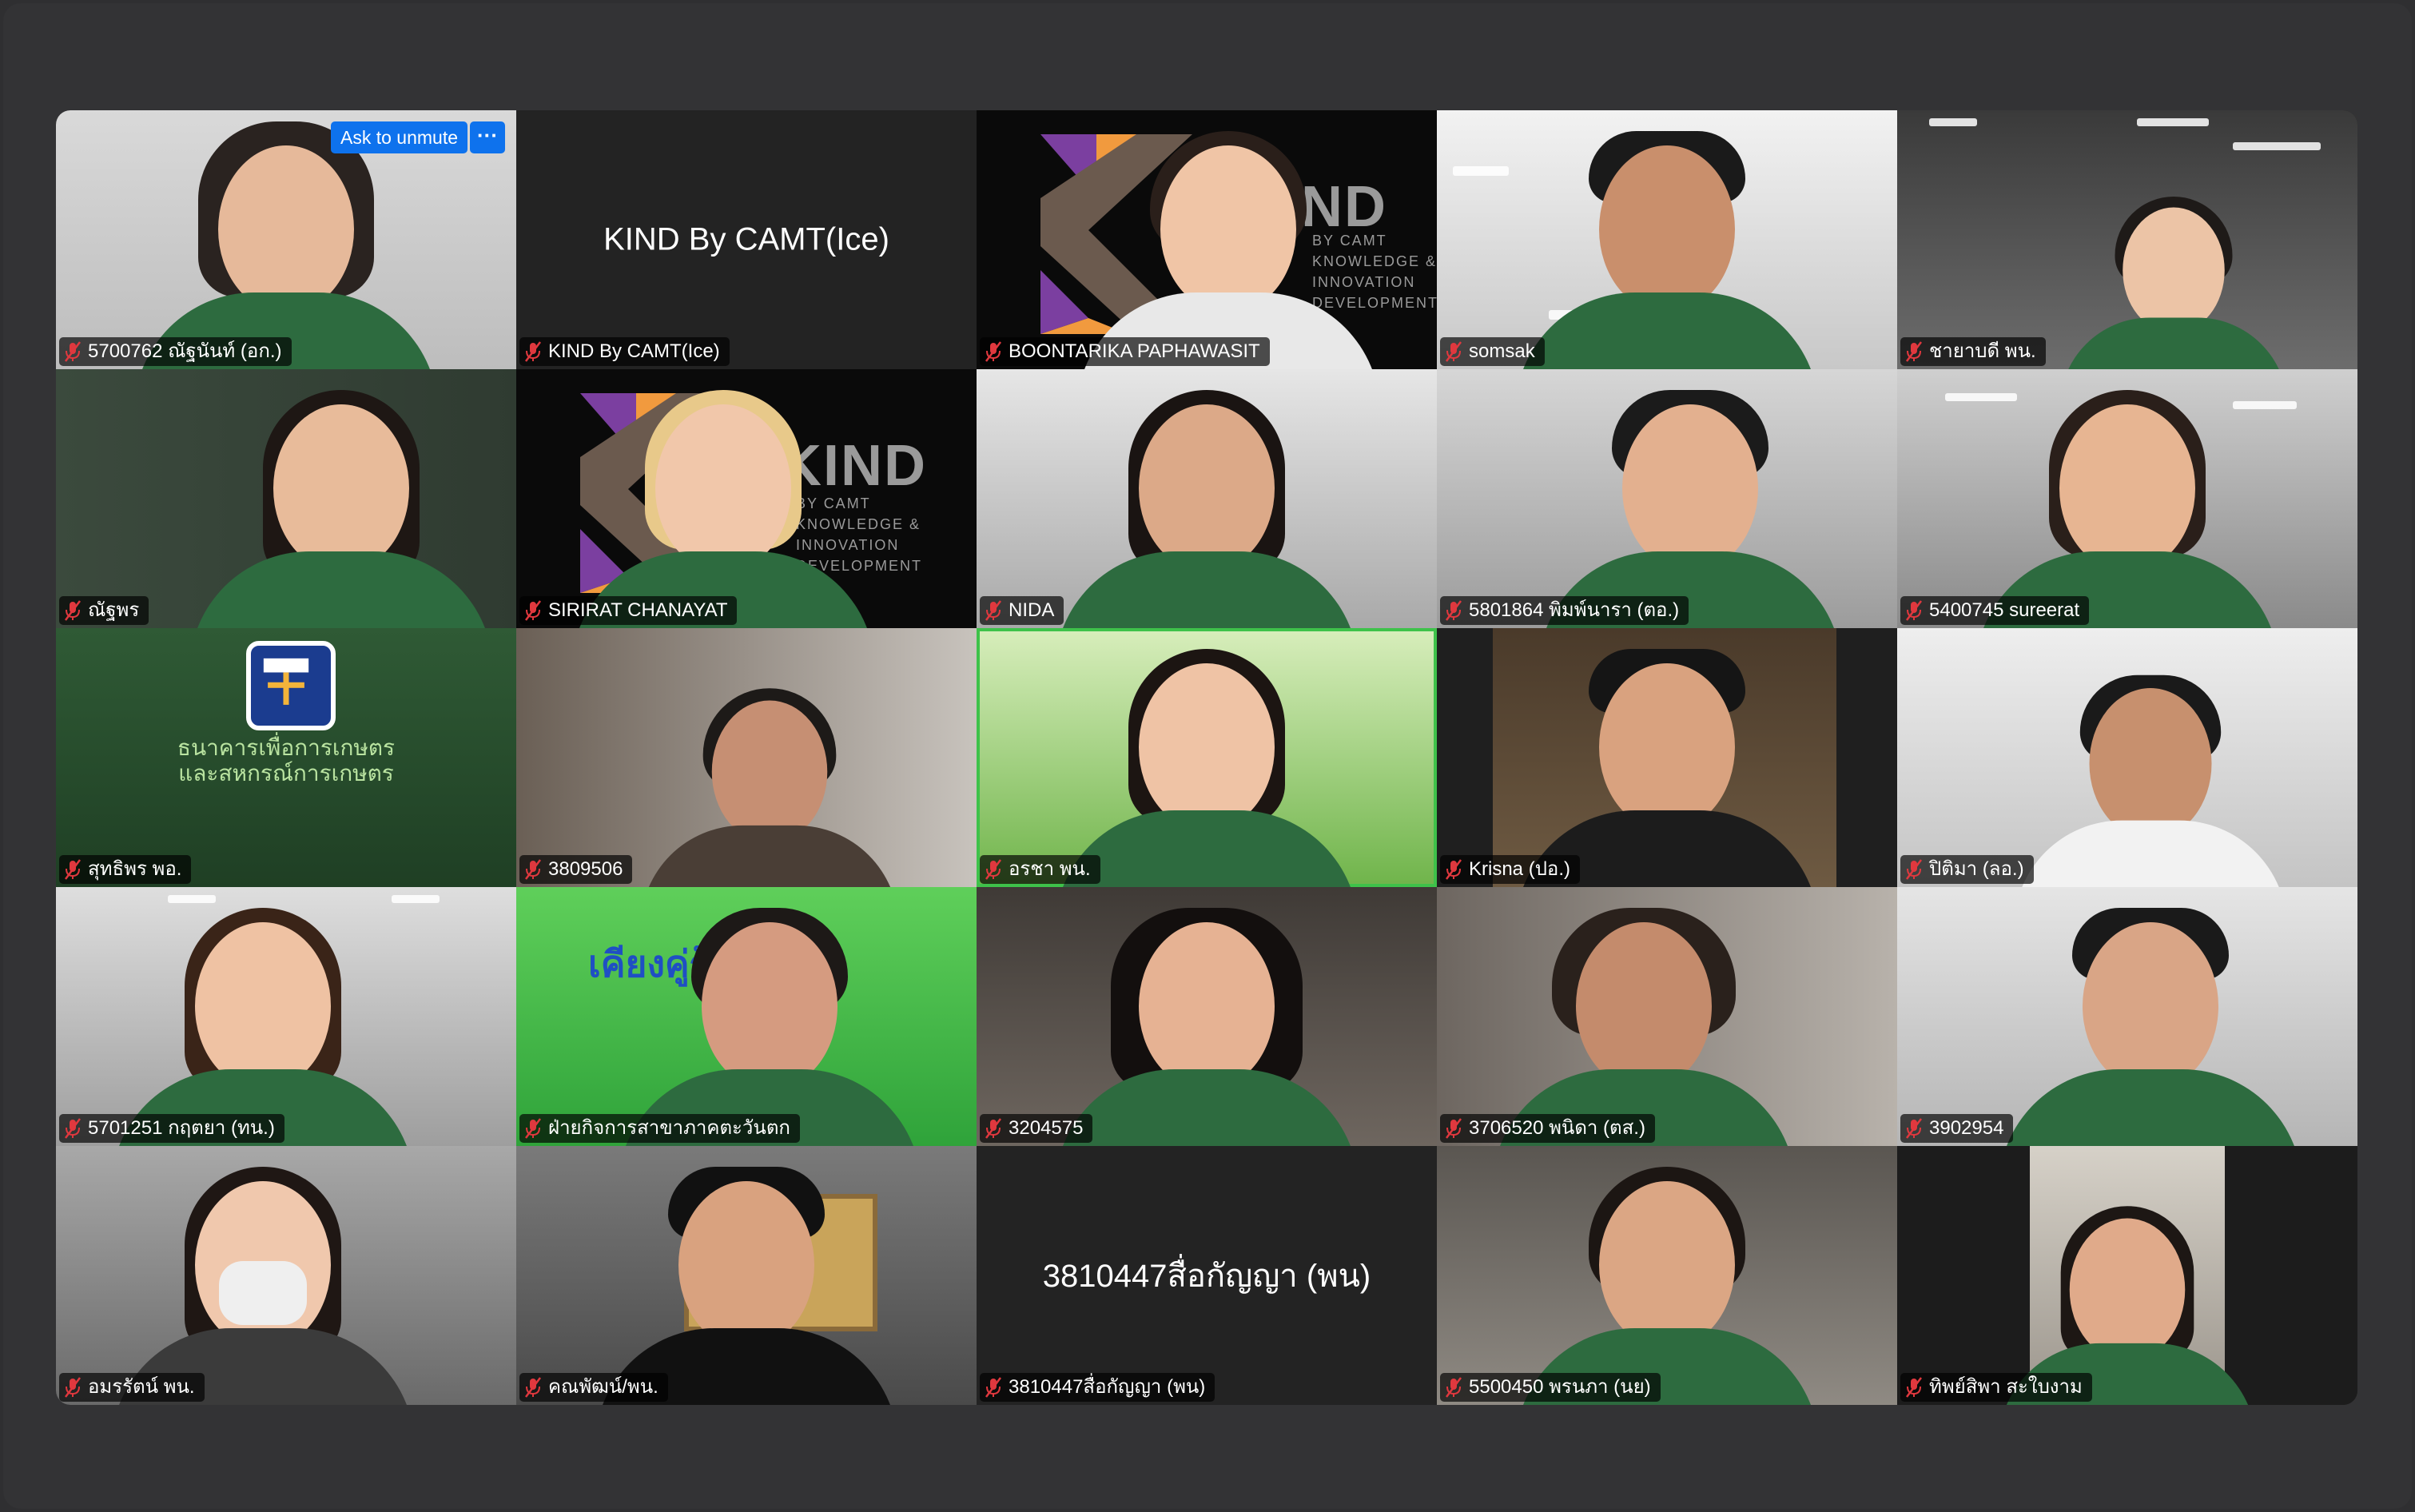 This screenshot has width=2415, height=1512. I want to click on participant-name: NIDA, so click(1032, 610).